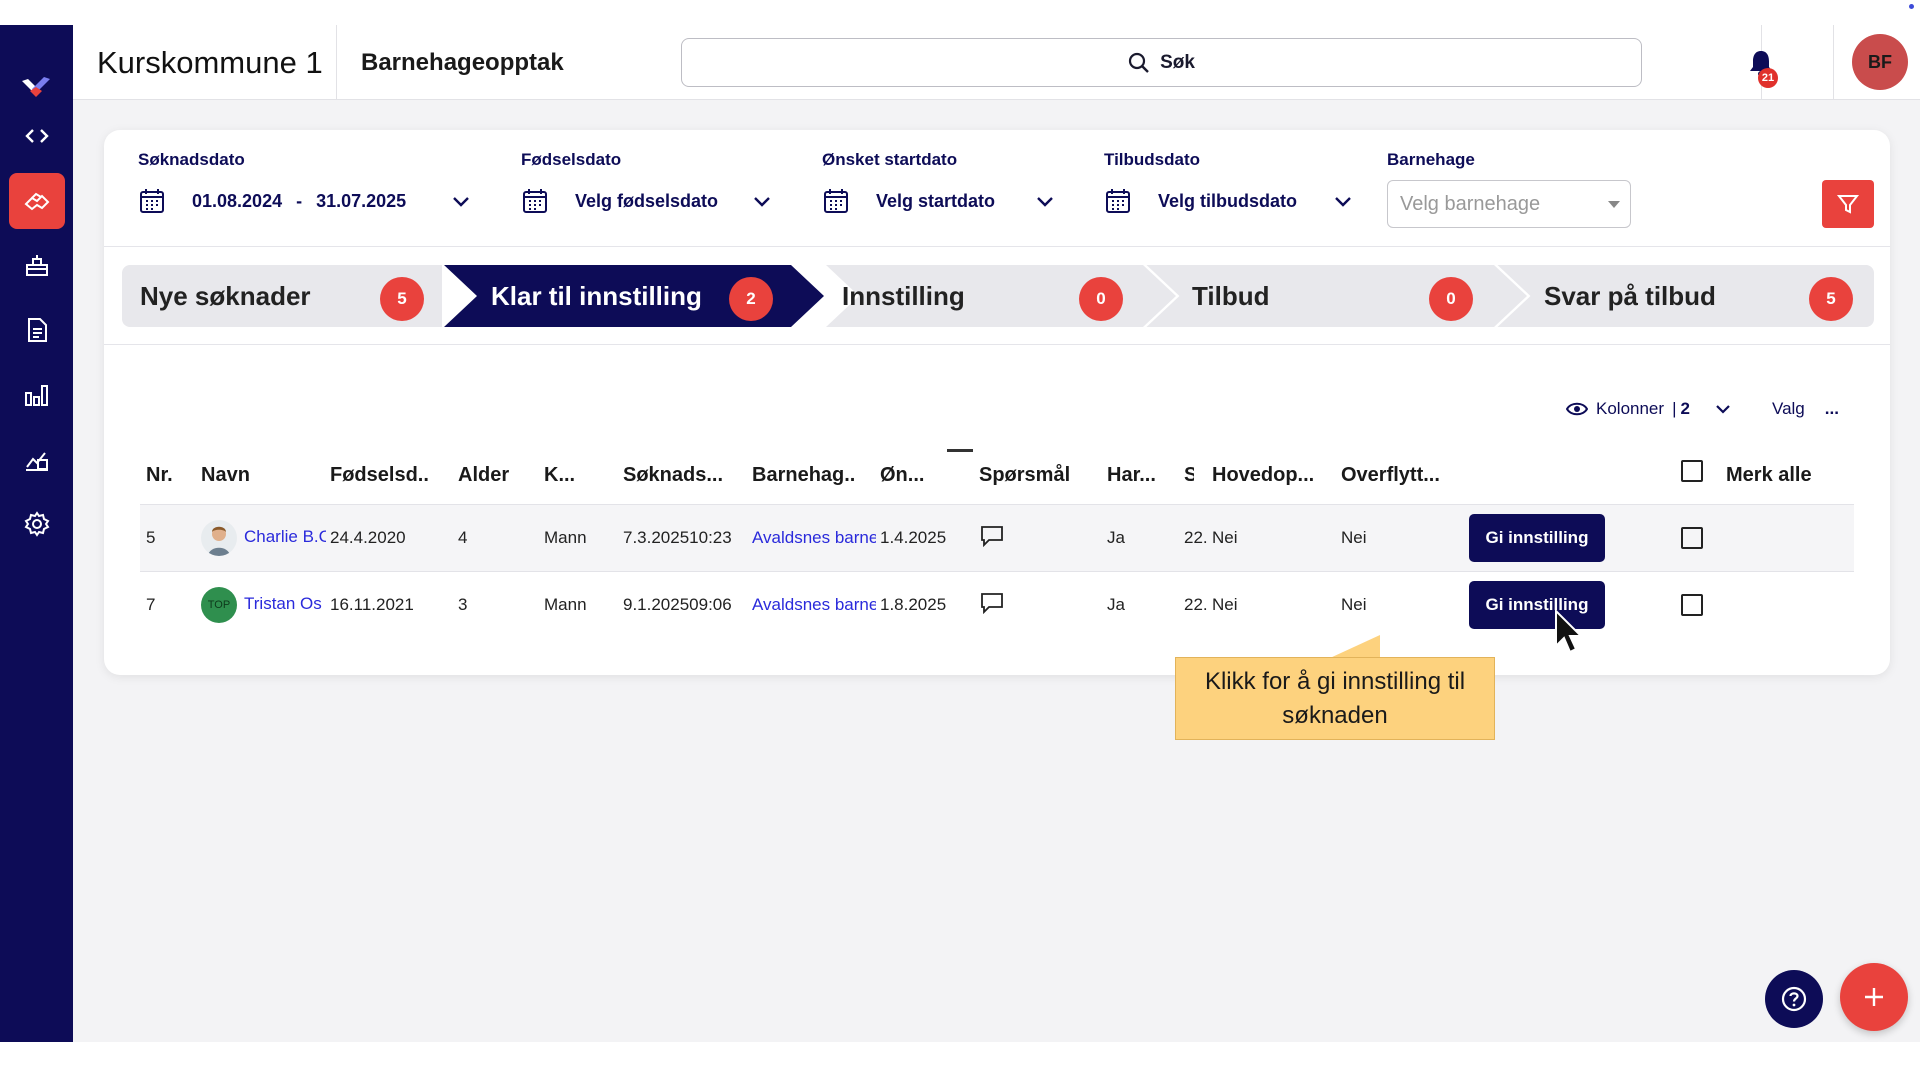 The image size is (1920, 1080). I want to click on sidebar-item-kindergartens, so click(37, 459).